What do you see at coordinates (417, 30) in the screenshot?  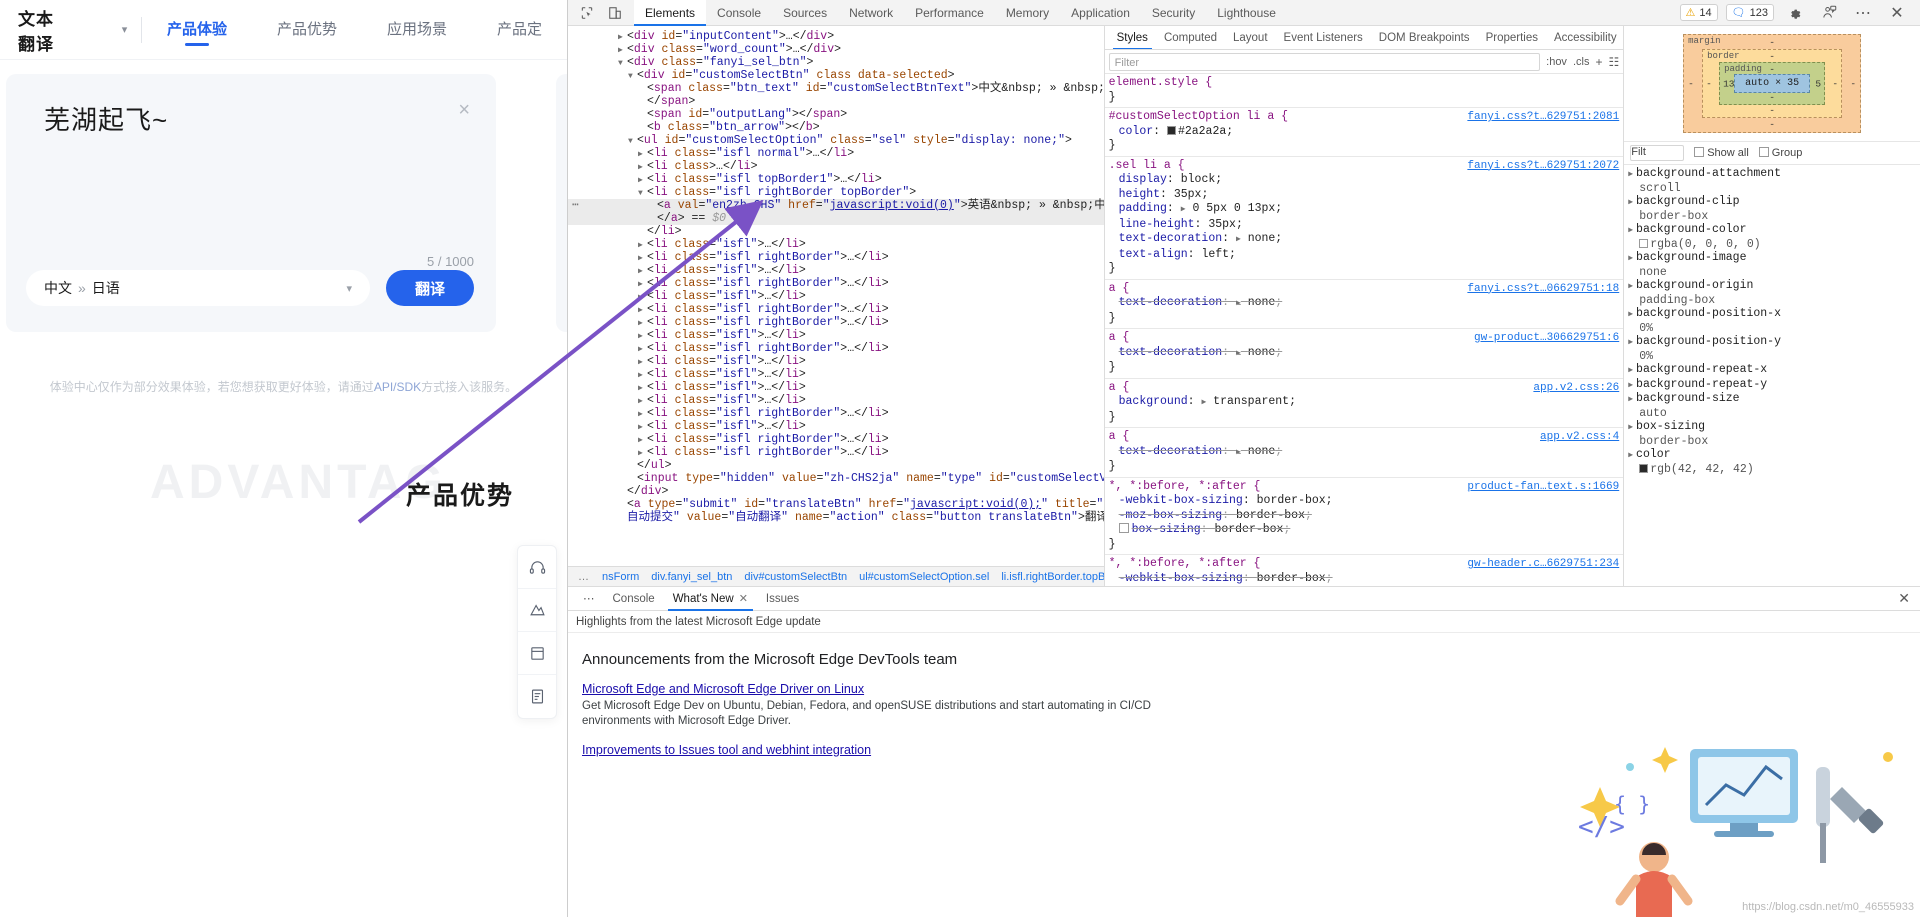 I see `nav-tab-application-scenario: 应用场景` at bounding box center [417, 30].